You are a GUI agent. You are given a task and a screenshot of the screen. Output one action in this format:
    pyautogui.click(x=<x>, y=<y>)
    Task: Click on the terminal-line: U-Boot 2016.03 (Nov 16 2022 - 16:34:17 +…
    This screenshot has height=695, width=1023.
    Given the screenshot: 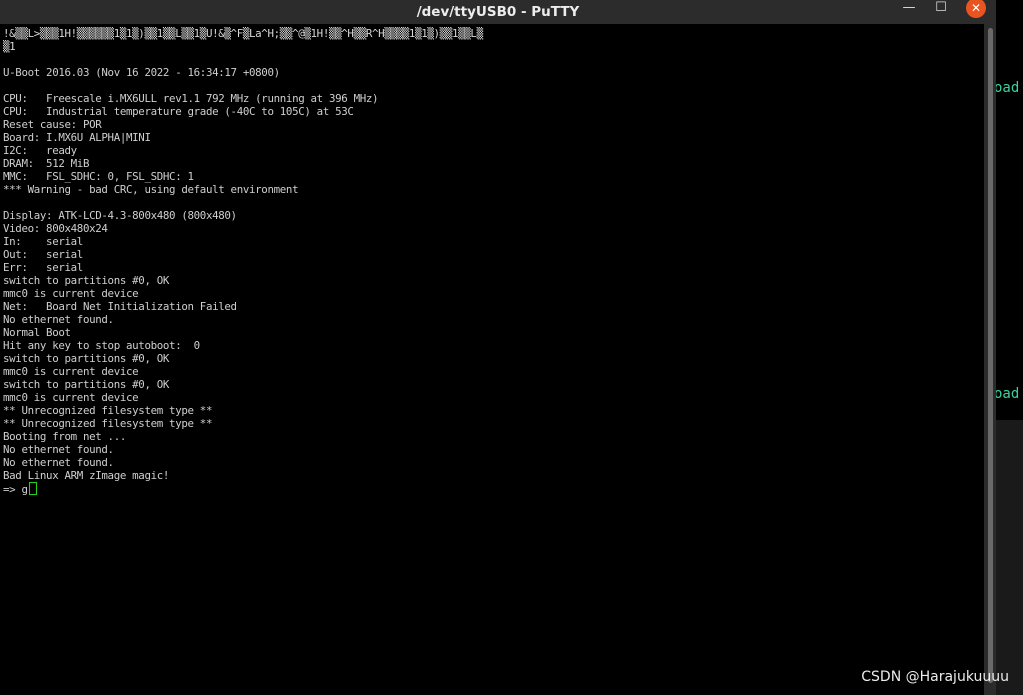 What is the action you would take?
    pyautogui.click(x=141, y=72)
    